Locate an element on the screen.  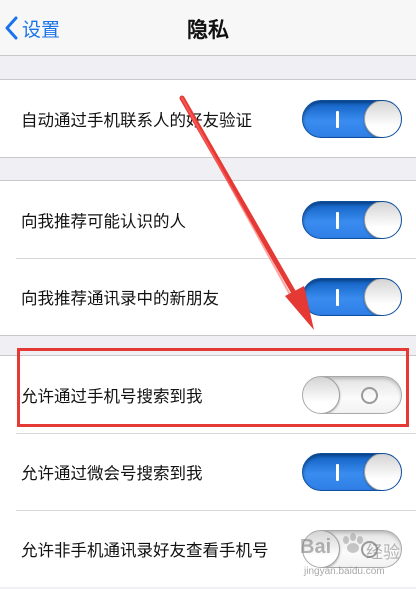
settings-group-1: 自动通过手机联系人的好友验证 is located at coordinates (208, 118).